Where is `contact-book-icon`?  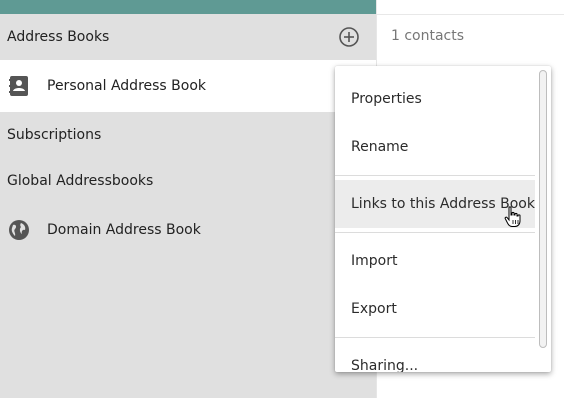
contact-book-icon is located at coordinates (19, 86).